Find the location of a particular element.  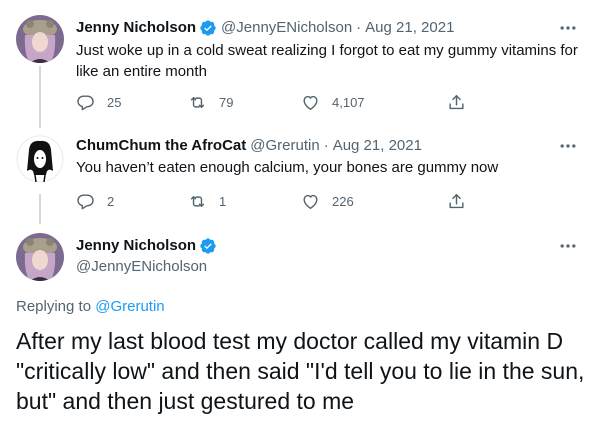

retweet-button: 79 is located at coordinates (244, 102).